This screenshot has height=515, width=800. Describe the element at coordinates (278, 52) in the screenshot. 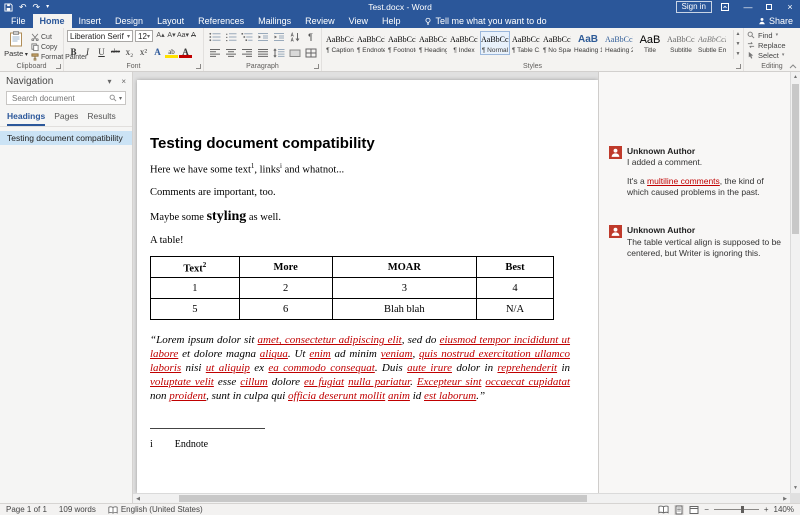

I see `line-spacing-icon` at that location.